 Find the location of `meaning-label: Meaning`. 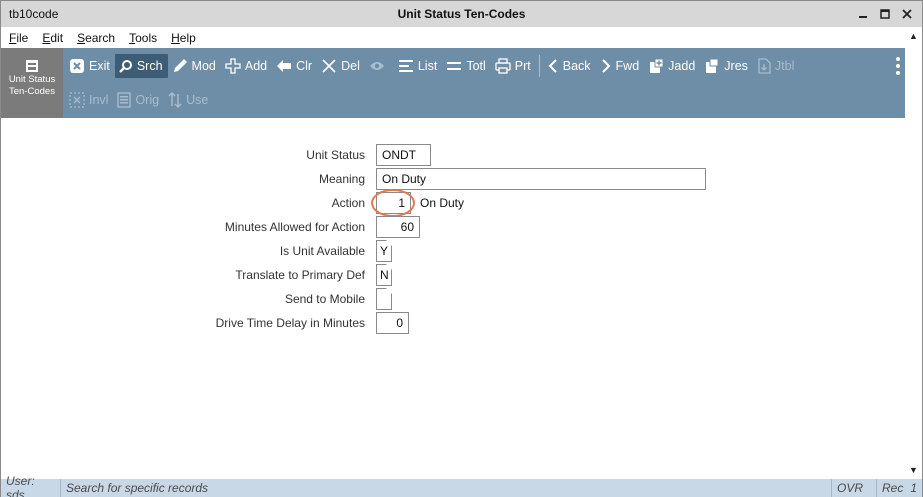

meaning-label: Meaning is located at coordinates (341, 179).